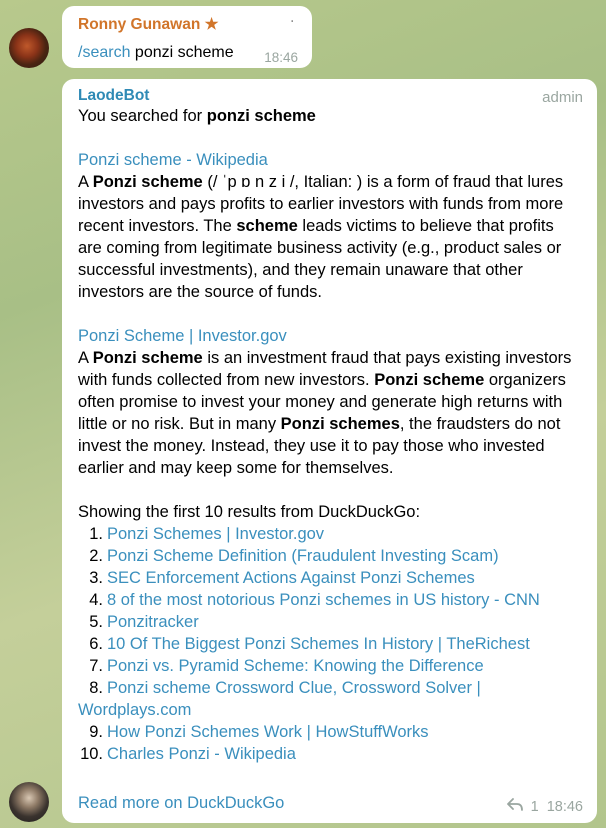 The image size is (606, 828). Describe the element at coordinates (96, 644) in the screenshot. I see `list-number: 6.` at that location.